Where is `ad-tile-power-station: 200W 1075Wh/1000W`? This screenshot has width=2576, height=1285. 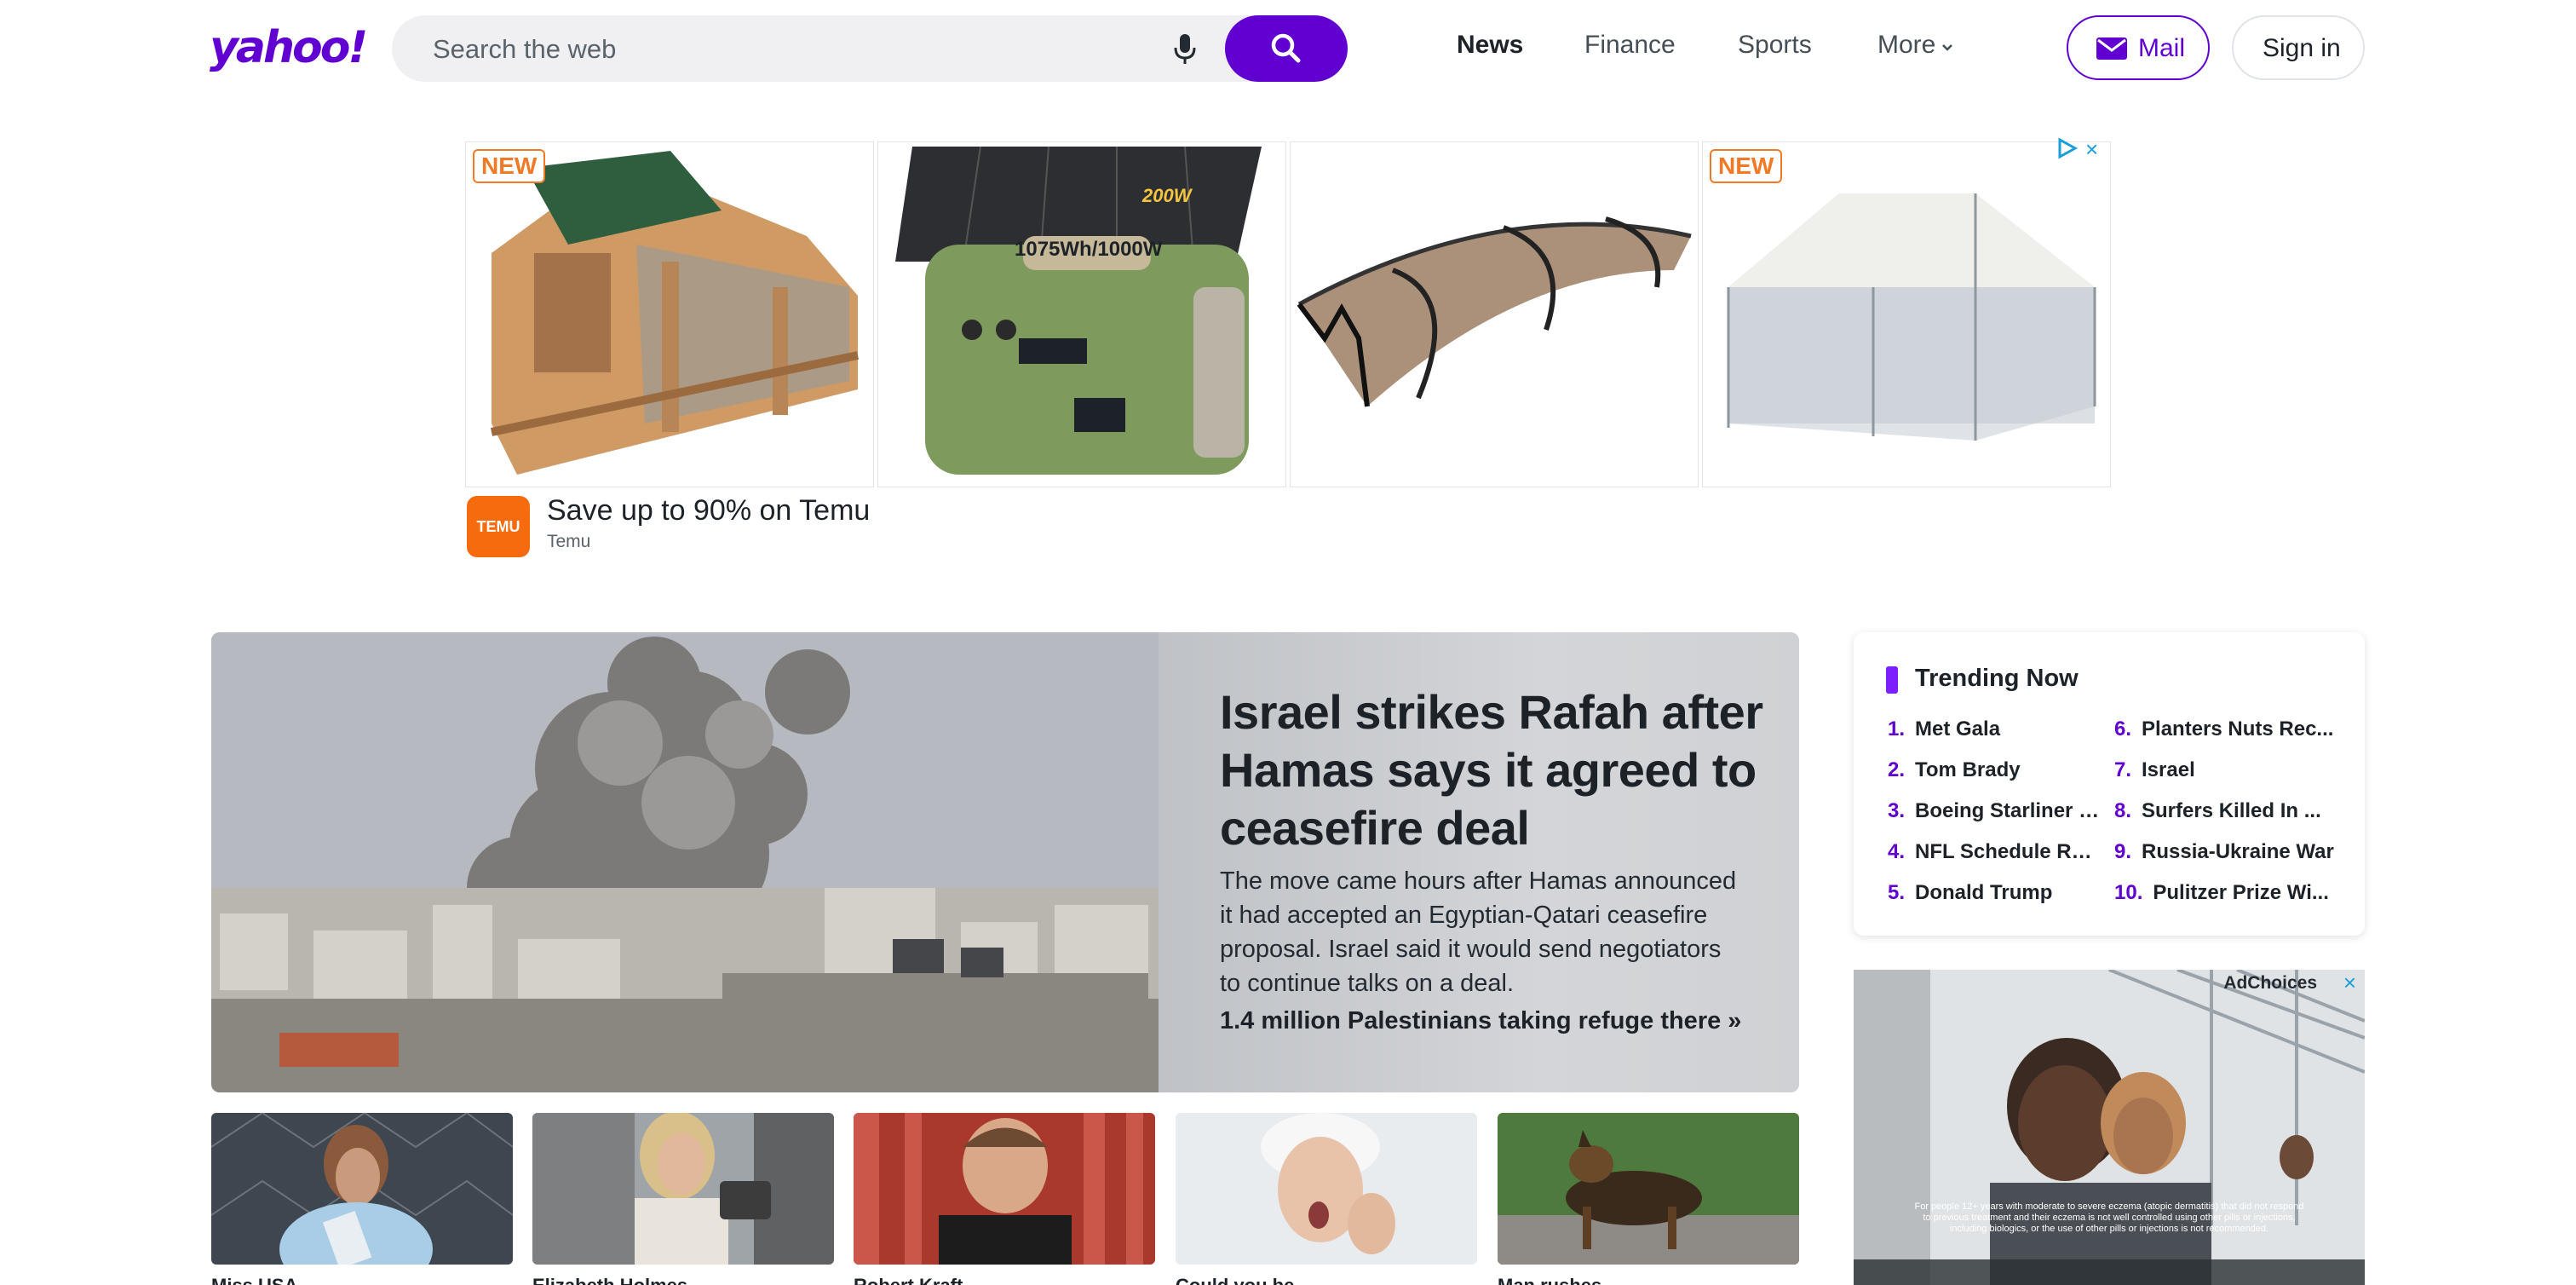 ad-tile-power-station: 200W 1075Wh/1000W is located at coordinates (1081, 314).